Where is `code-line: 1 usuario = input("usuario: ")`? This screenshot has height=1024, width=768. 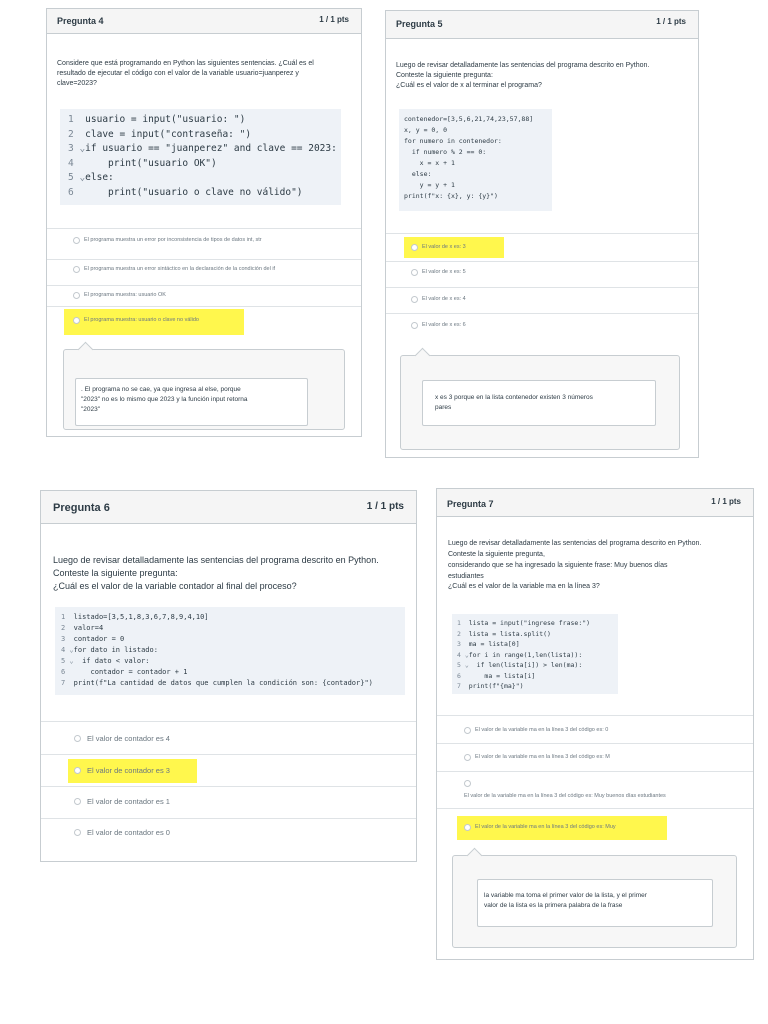
code-line: 1 usuario = input("usuario: ") is located at coordinates (157, 119).